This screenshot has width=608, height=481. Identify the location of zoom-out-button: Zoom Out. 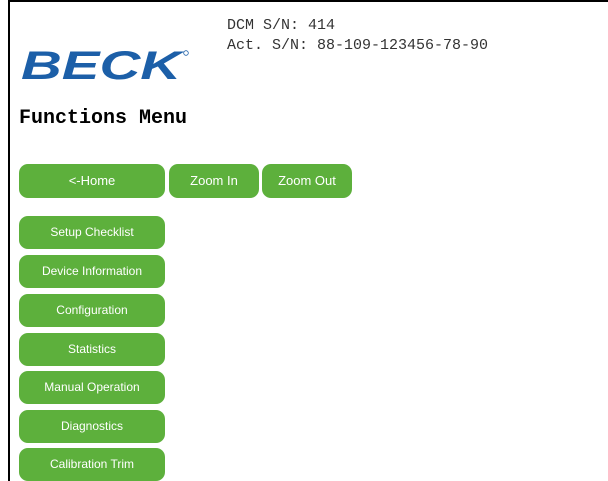
(307, 181).